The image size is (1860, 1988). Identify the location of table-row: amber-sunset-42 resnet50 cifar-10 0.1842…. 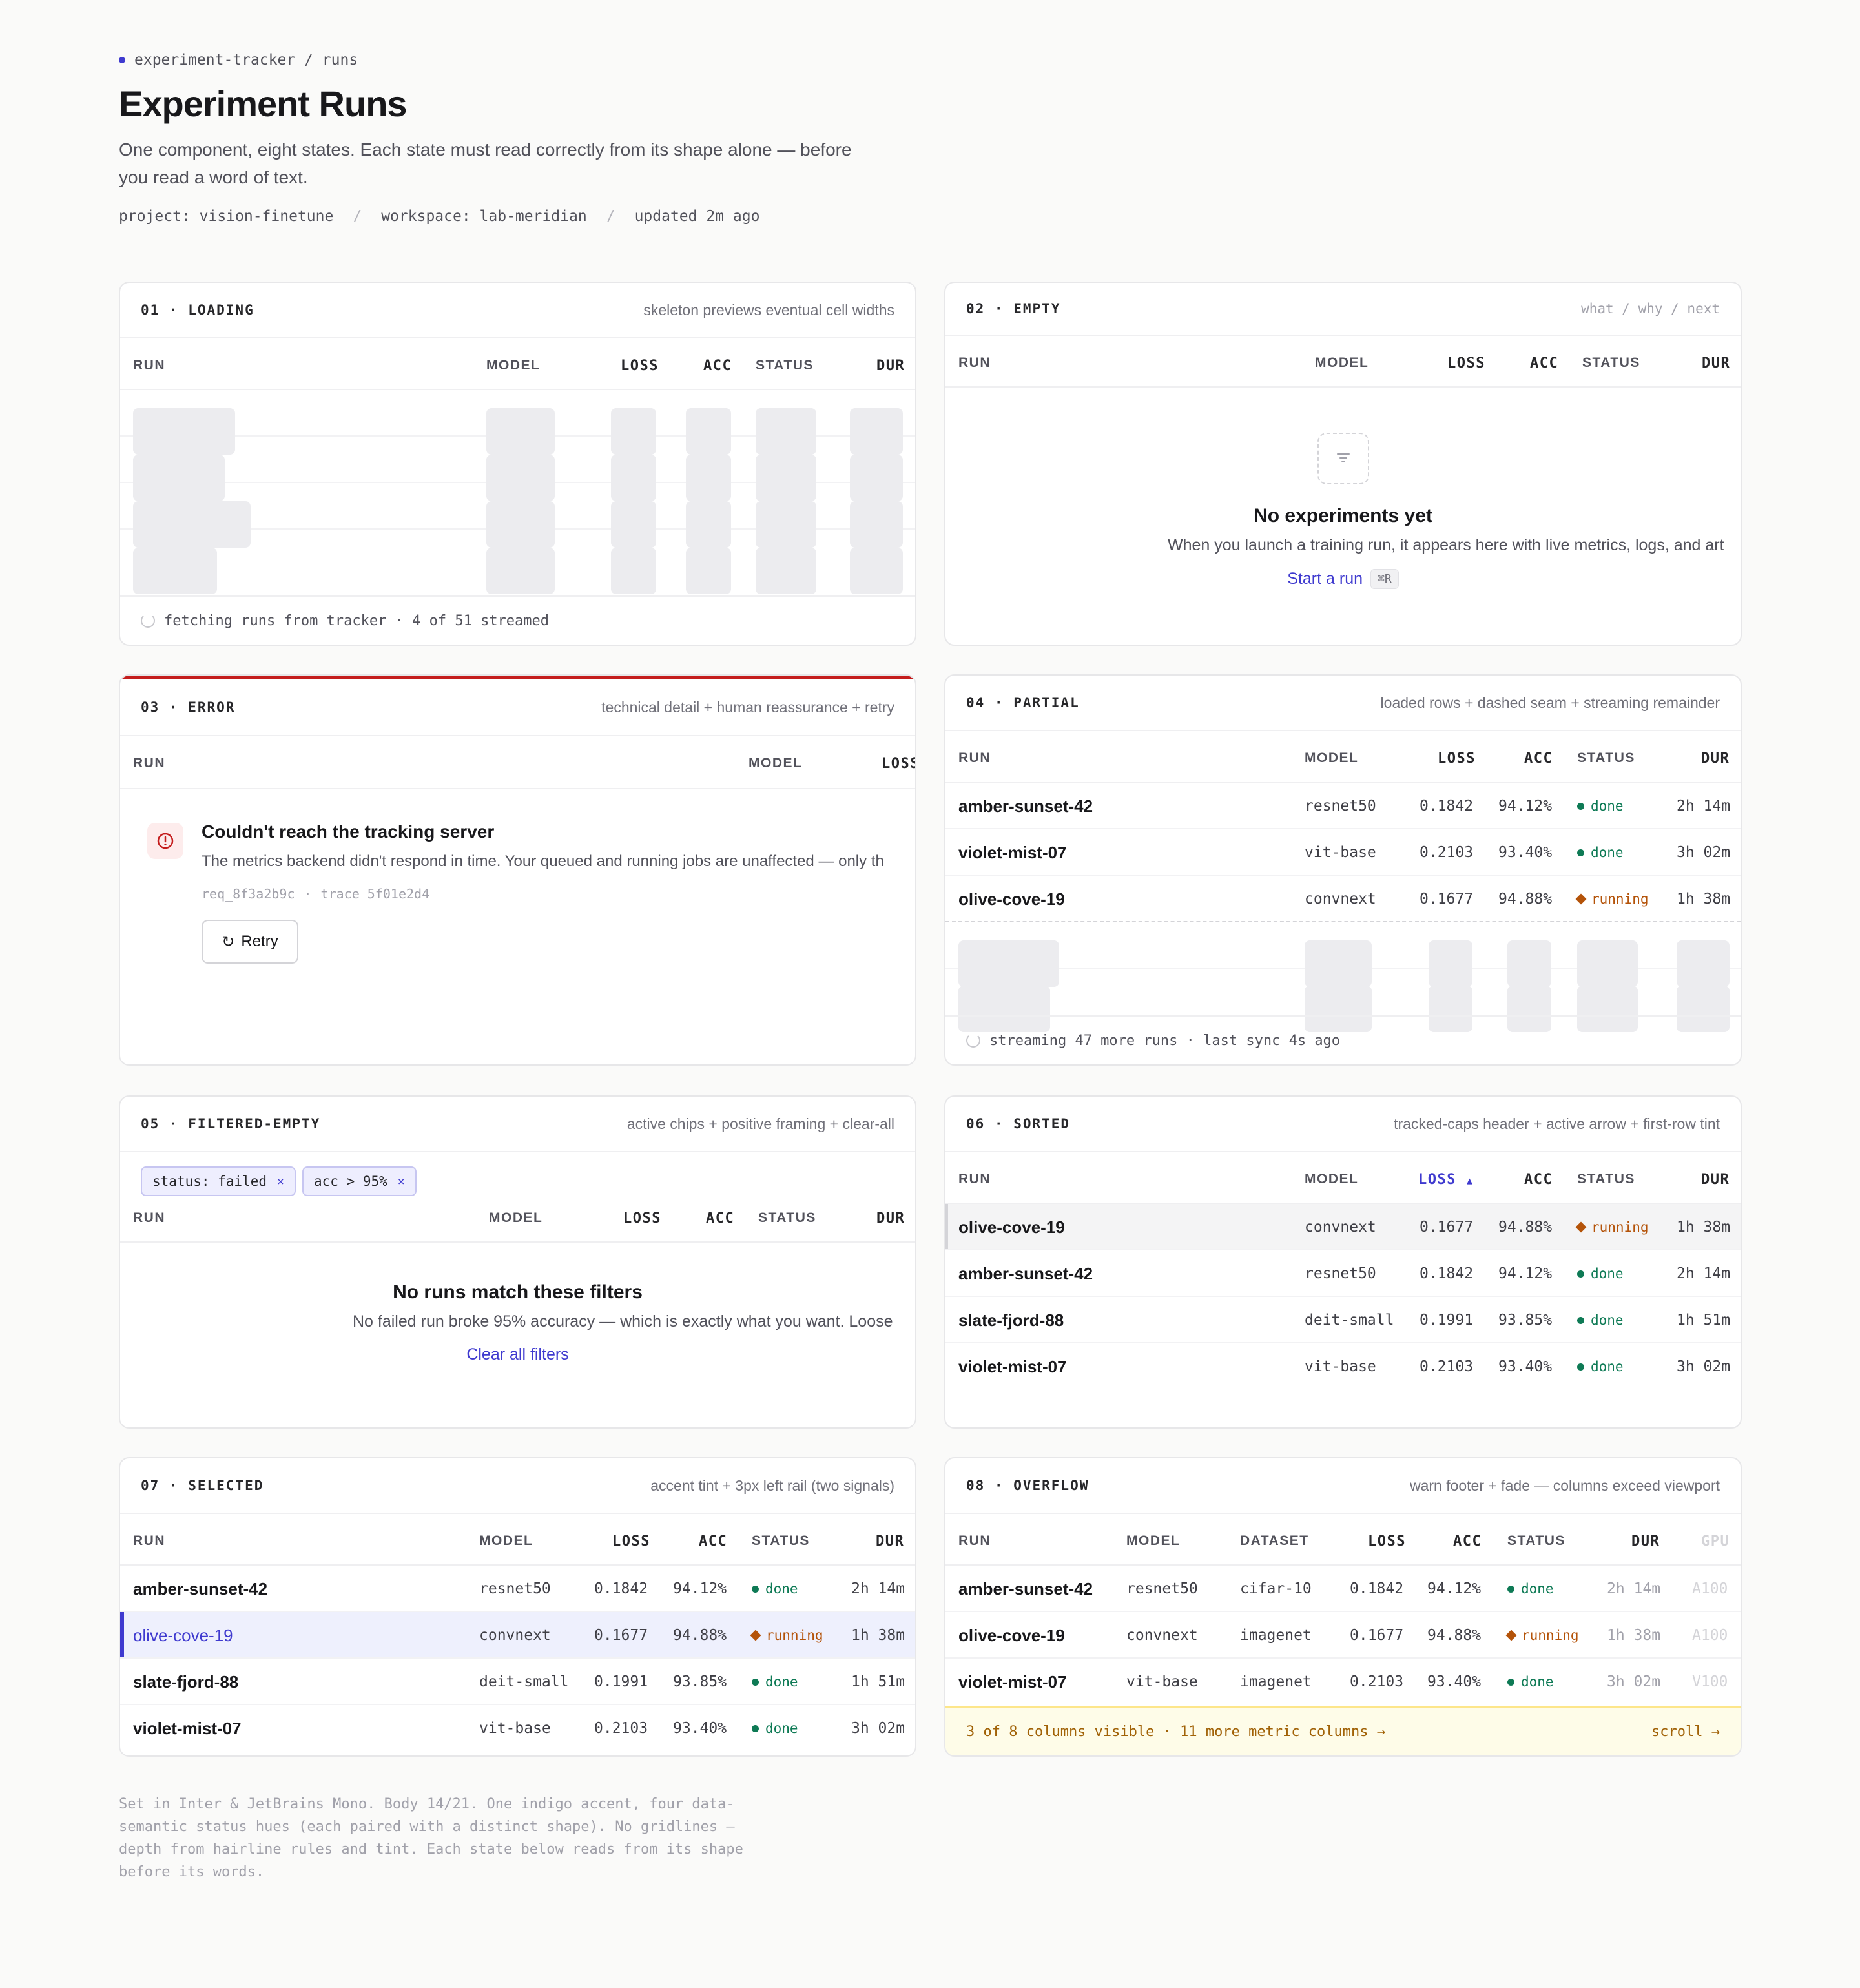
(1343, 1589).